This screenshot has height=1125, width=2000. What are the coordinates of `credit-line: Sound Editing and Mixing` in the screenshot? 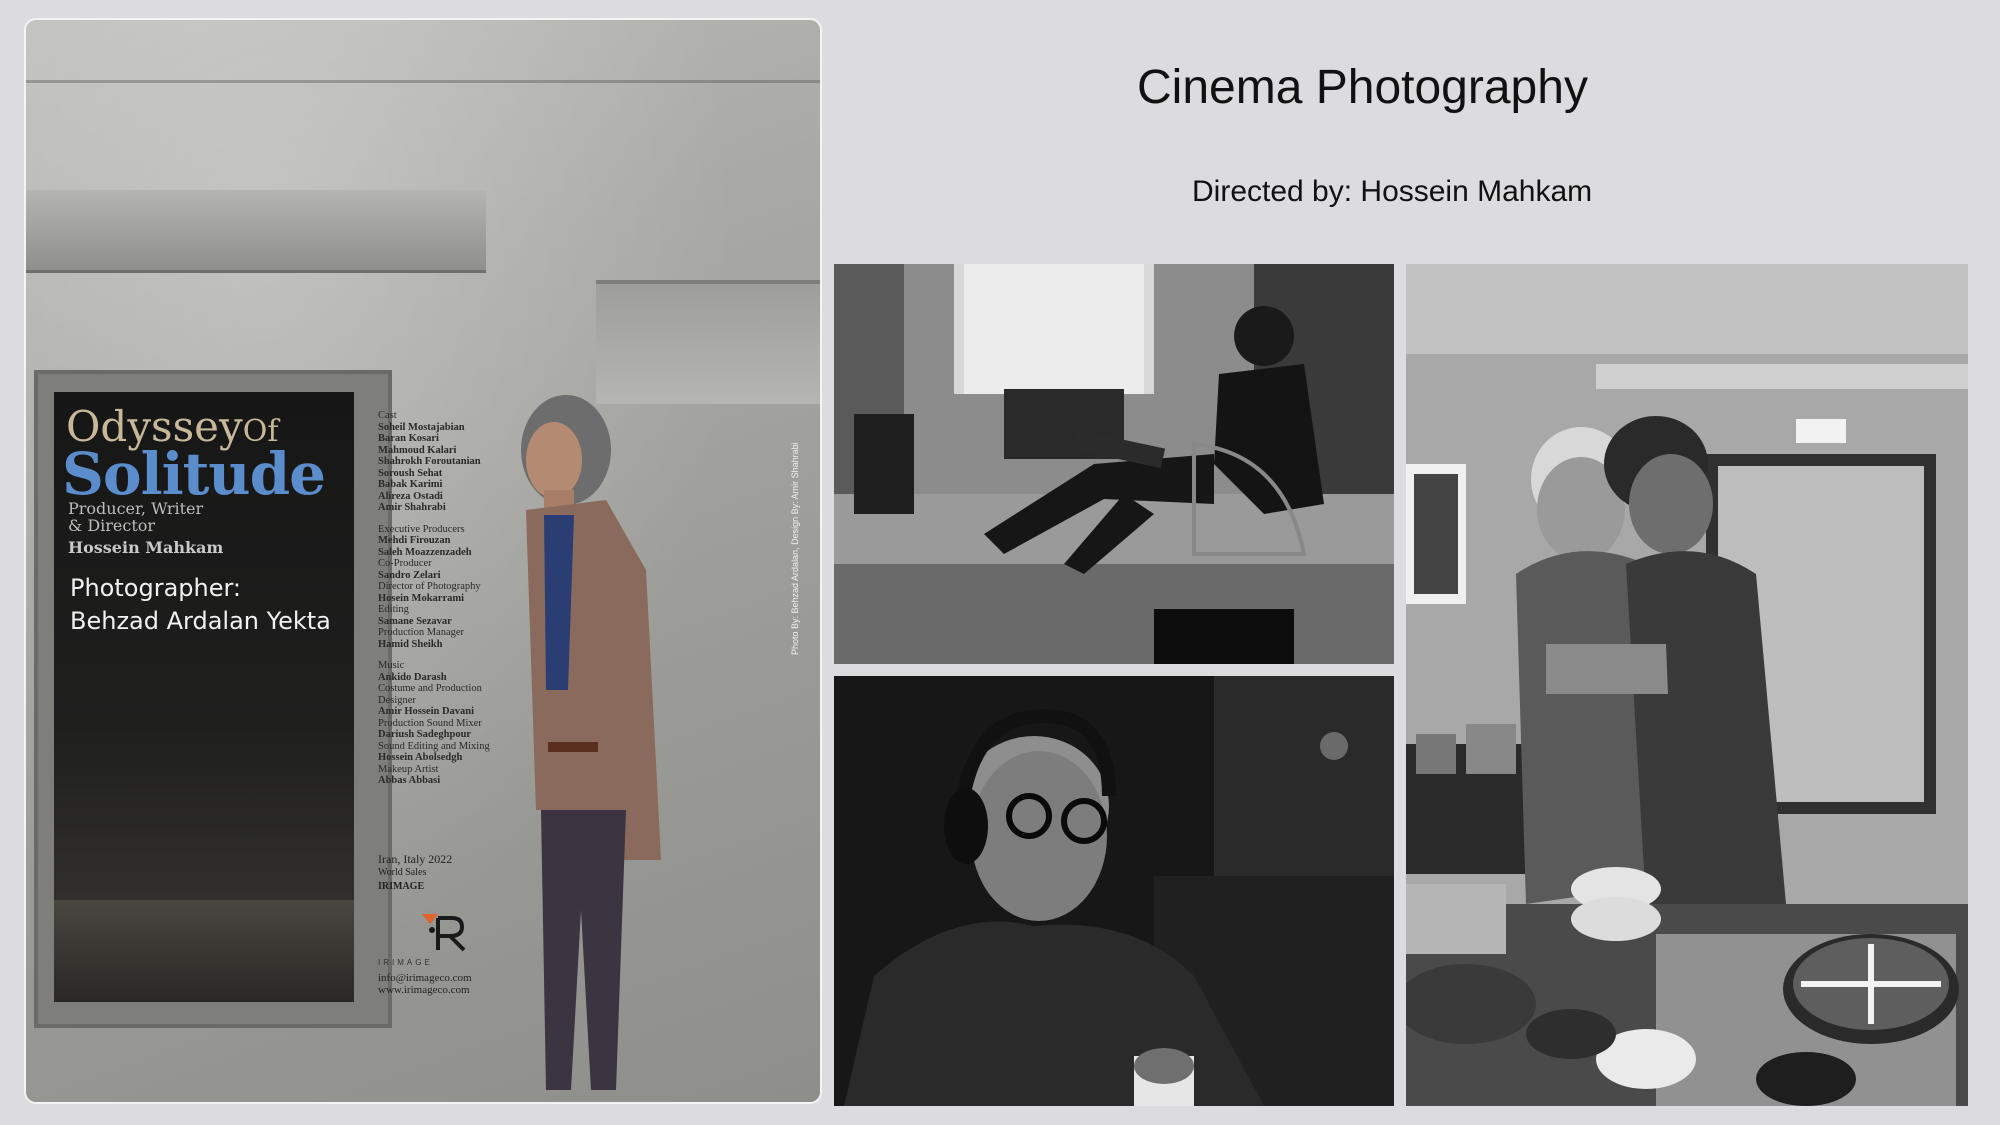 It's located at (434, 746).